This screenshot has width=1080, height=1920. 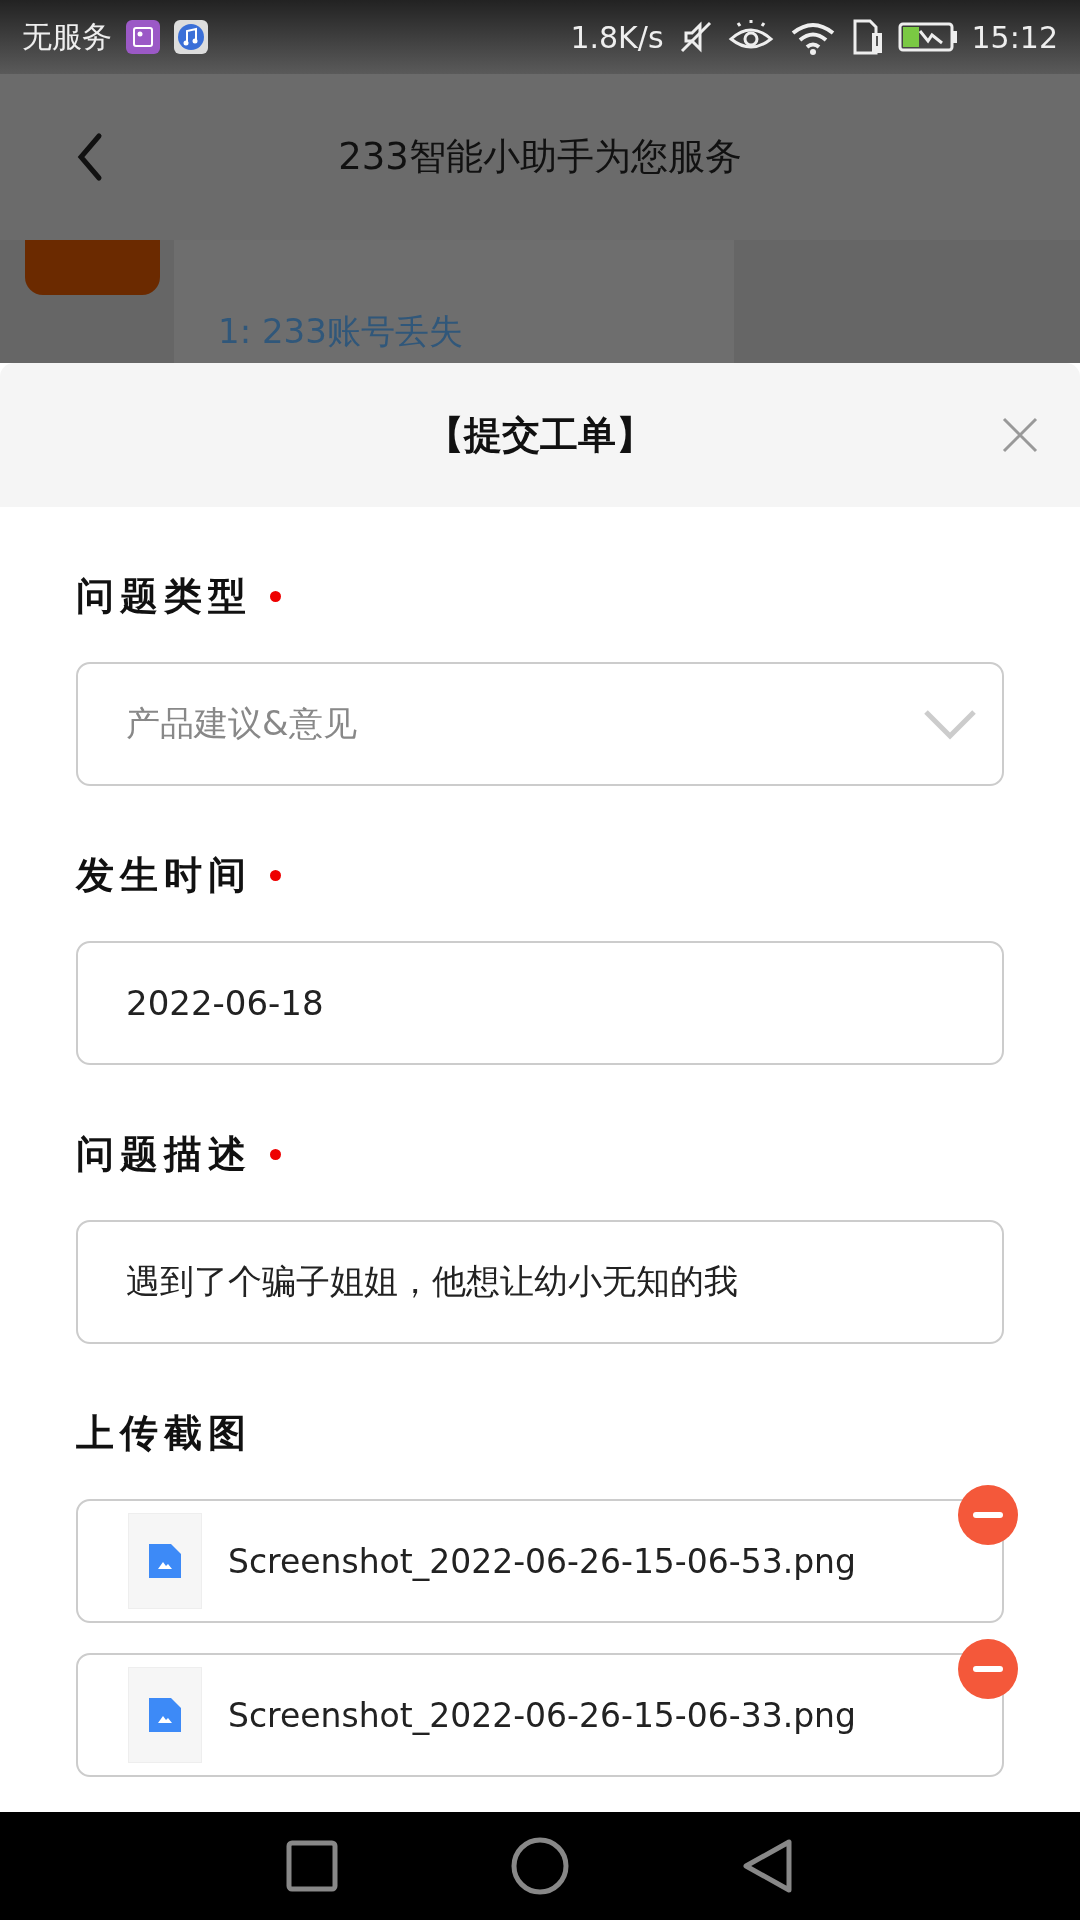 I want to click on chevron-down-icon, so click(x=950, y=724).